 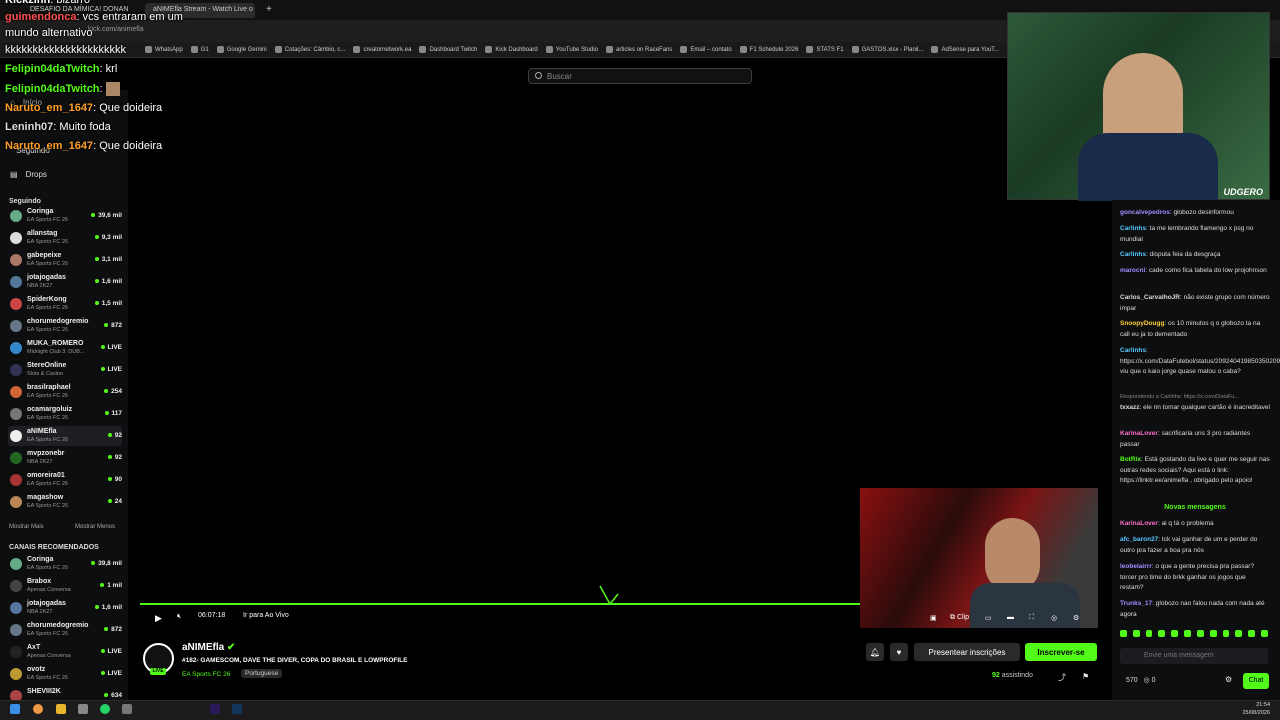 I want to click on bookmark-item: articles on RaceFans, so click(x=639, y=49).